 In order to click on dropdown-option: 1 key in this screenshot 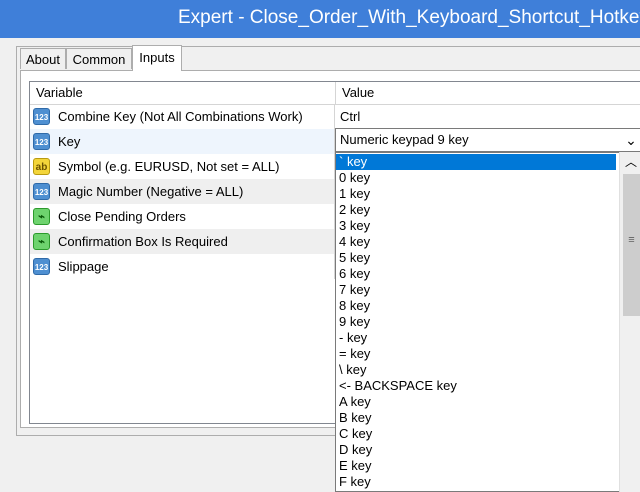, I will do `click(476, 194)`.